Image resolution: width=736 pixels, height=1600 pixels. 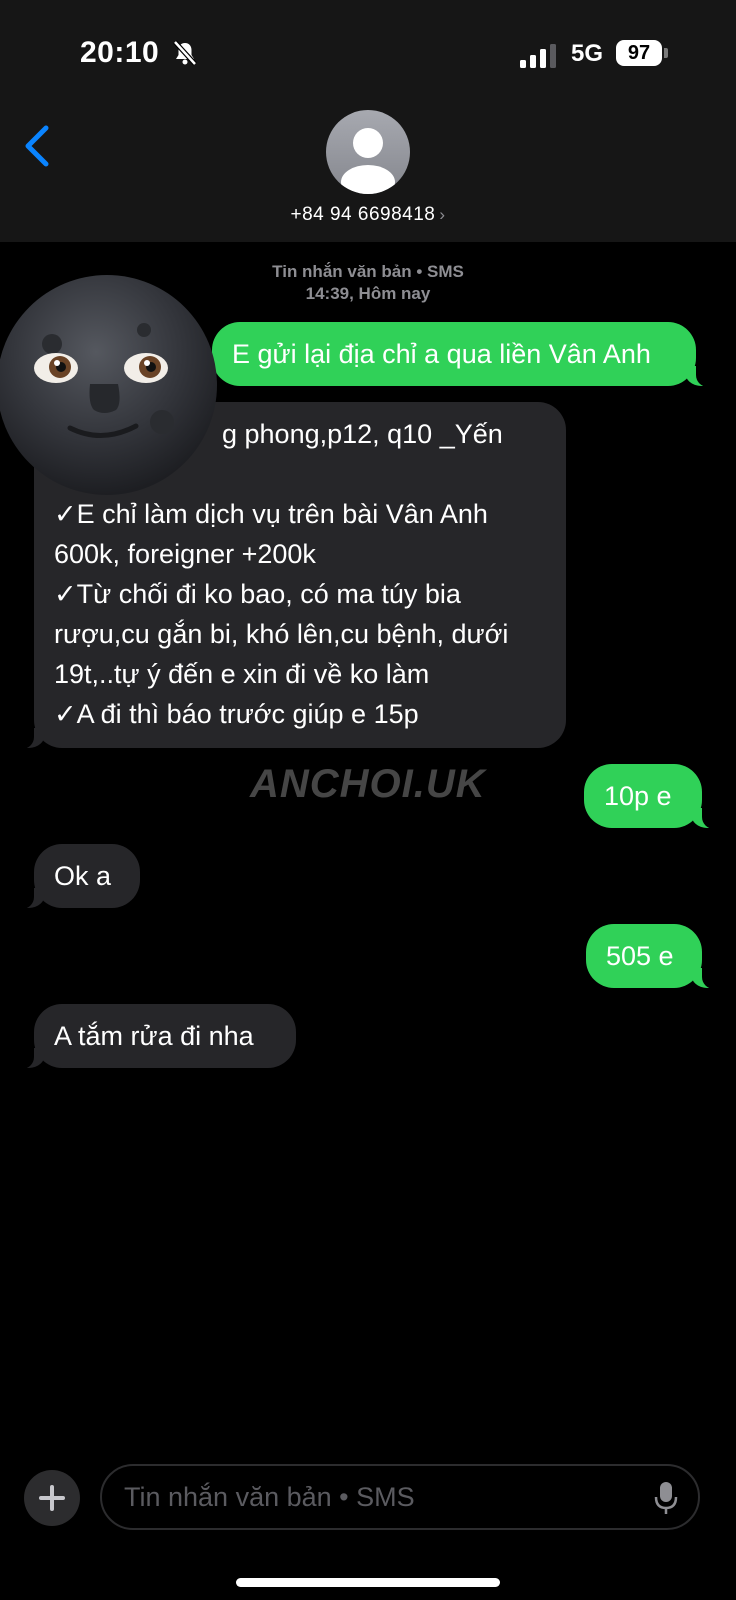 I want to click on outgoing-message: 505 e, so click(x=653, y=956).